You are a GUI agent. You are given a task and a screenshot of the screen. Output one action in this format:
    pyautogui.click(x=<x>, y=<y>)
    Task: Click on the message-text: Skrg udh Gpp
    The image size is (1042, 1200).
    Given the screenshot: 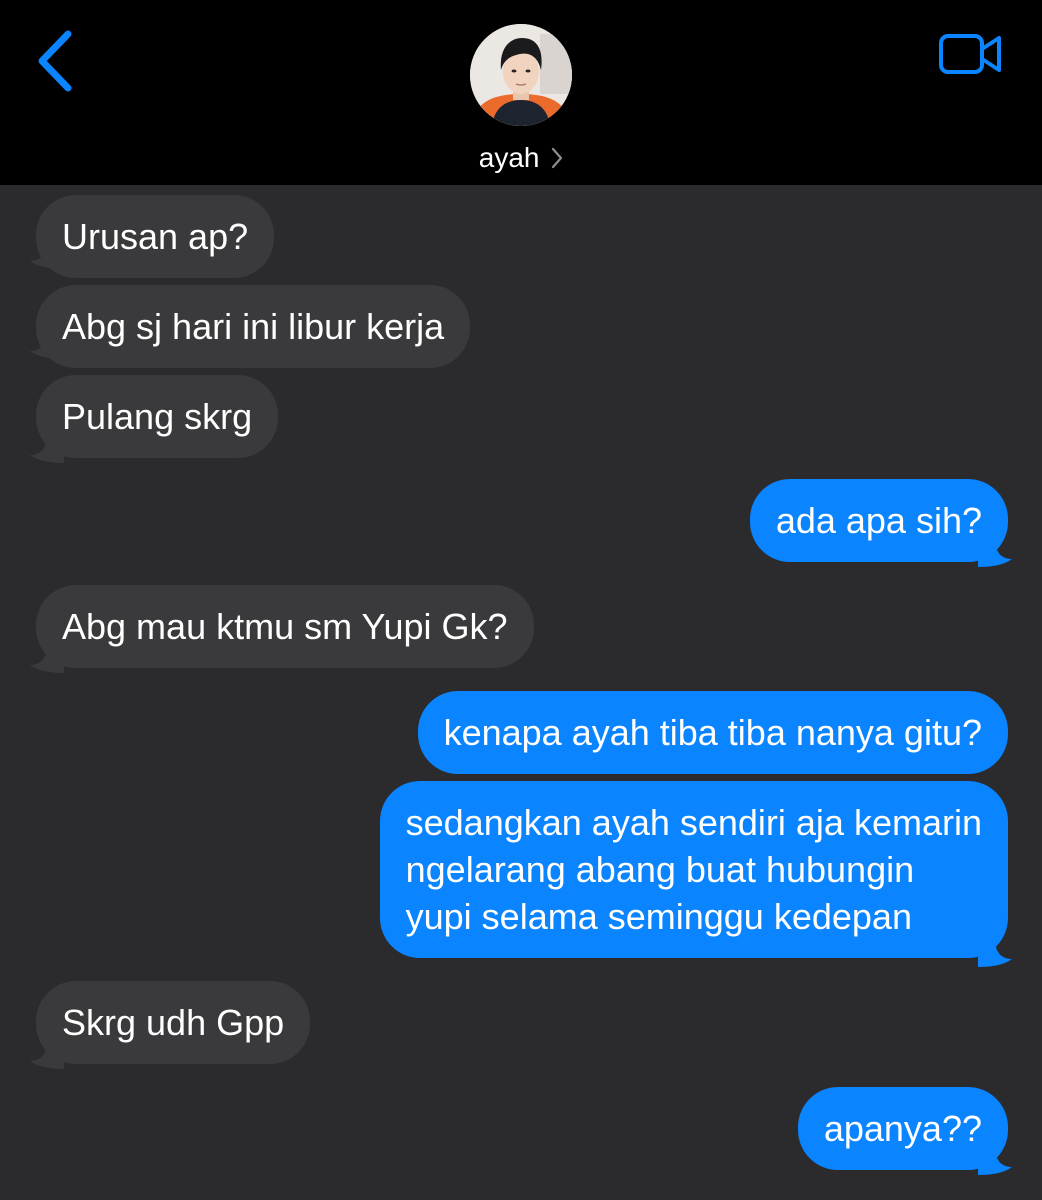 What is the action you would take?
    pyautogui.click(x=173, y=1022)
    